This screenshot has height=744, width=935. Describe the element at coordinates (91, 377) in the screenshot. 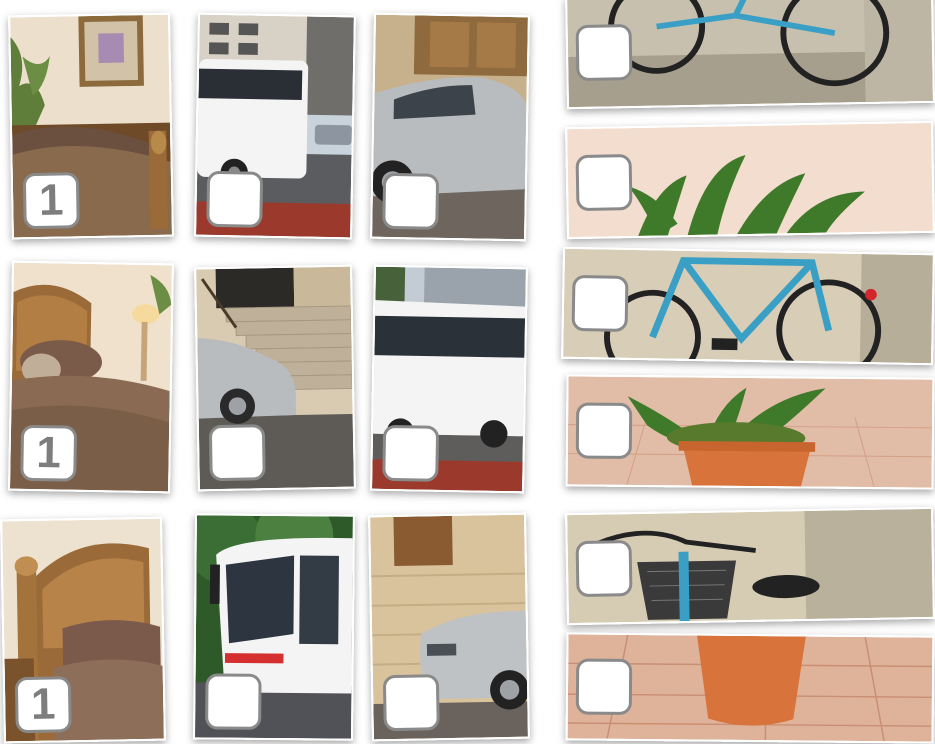

I see `tile-bedroom-2: 1` at that location.